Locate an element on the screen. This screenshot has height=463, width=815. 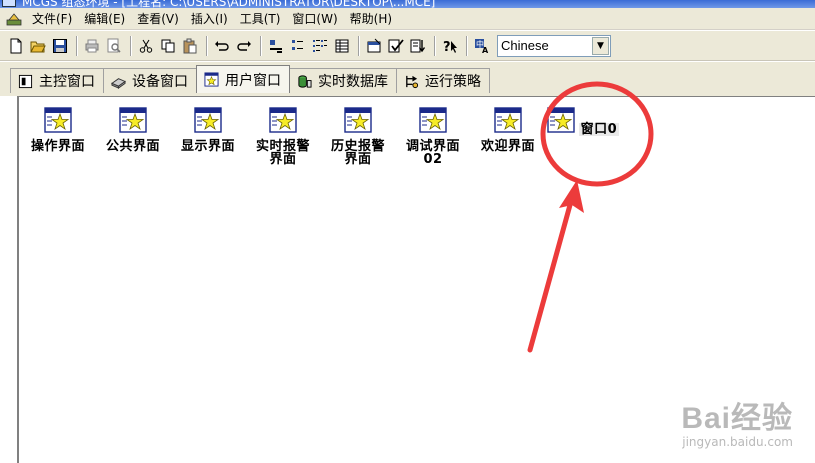
check-icon is located at coordinates (396, 45).